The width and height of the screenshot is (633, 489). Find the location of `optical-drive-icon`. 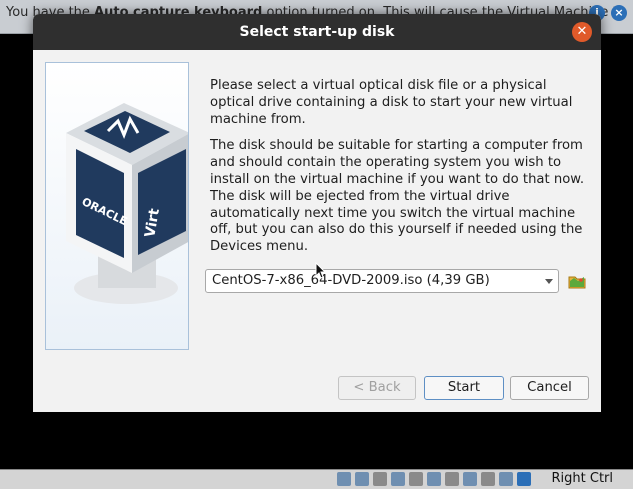

optical-drive-icon is located at coordinates (362, 479).